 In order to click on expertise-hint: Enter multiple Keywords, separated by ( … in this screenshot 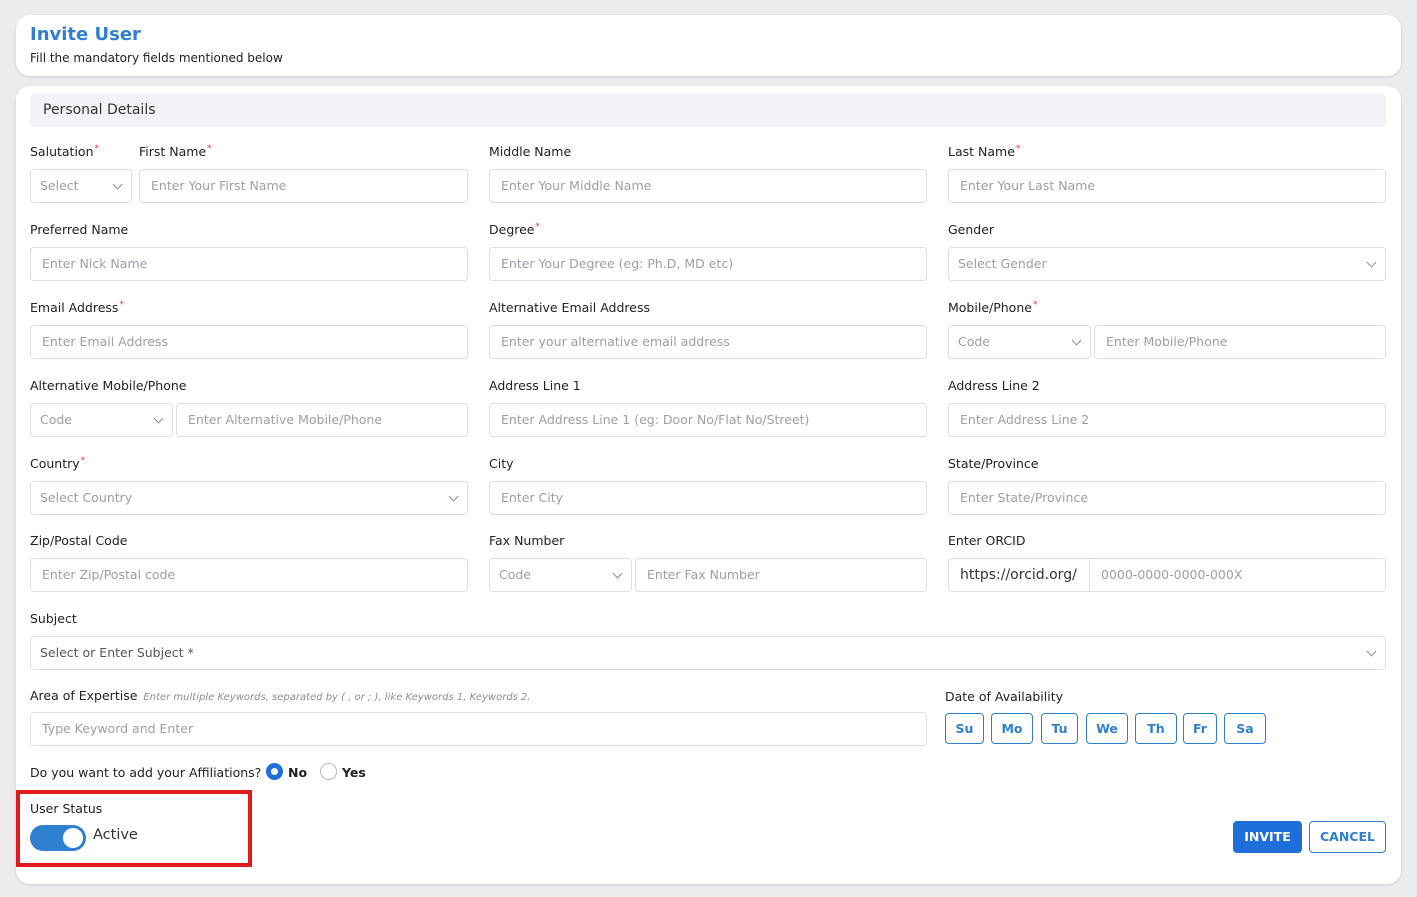, I will do `click(337, 697)`.